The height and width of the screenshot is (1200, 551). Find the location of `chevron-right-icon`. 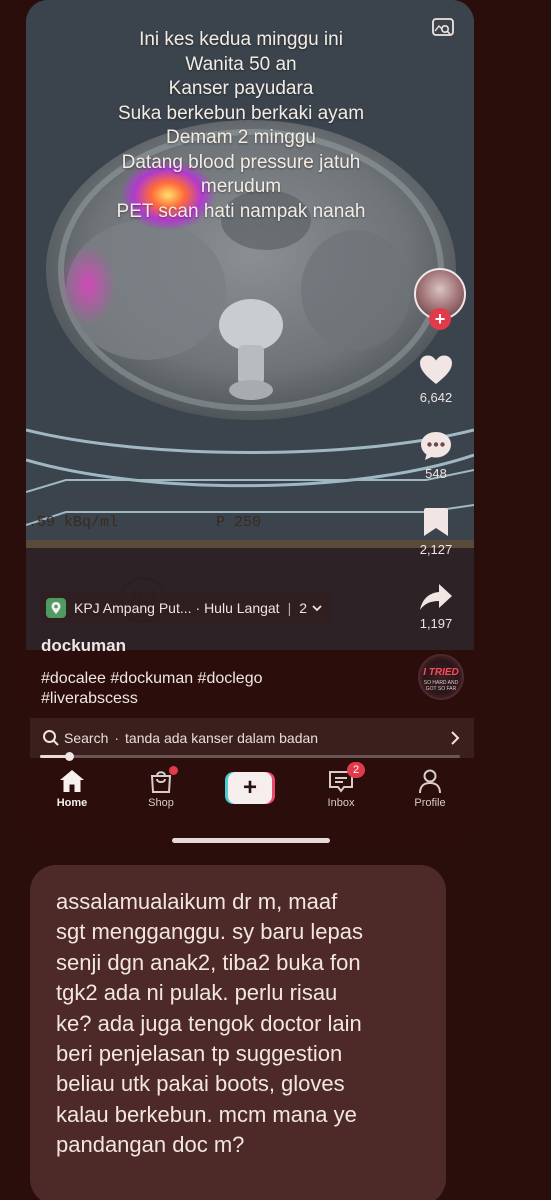

chevron-right-icon is located at coordinates (455, 738).